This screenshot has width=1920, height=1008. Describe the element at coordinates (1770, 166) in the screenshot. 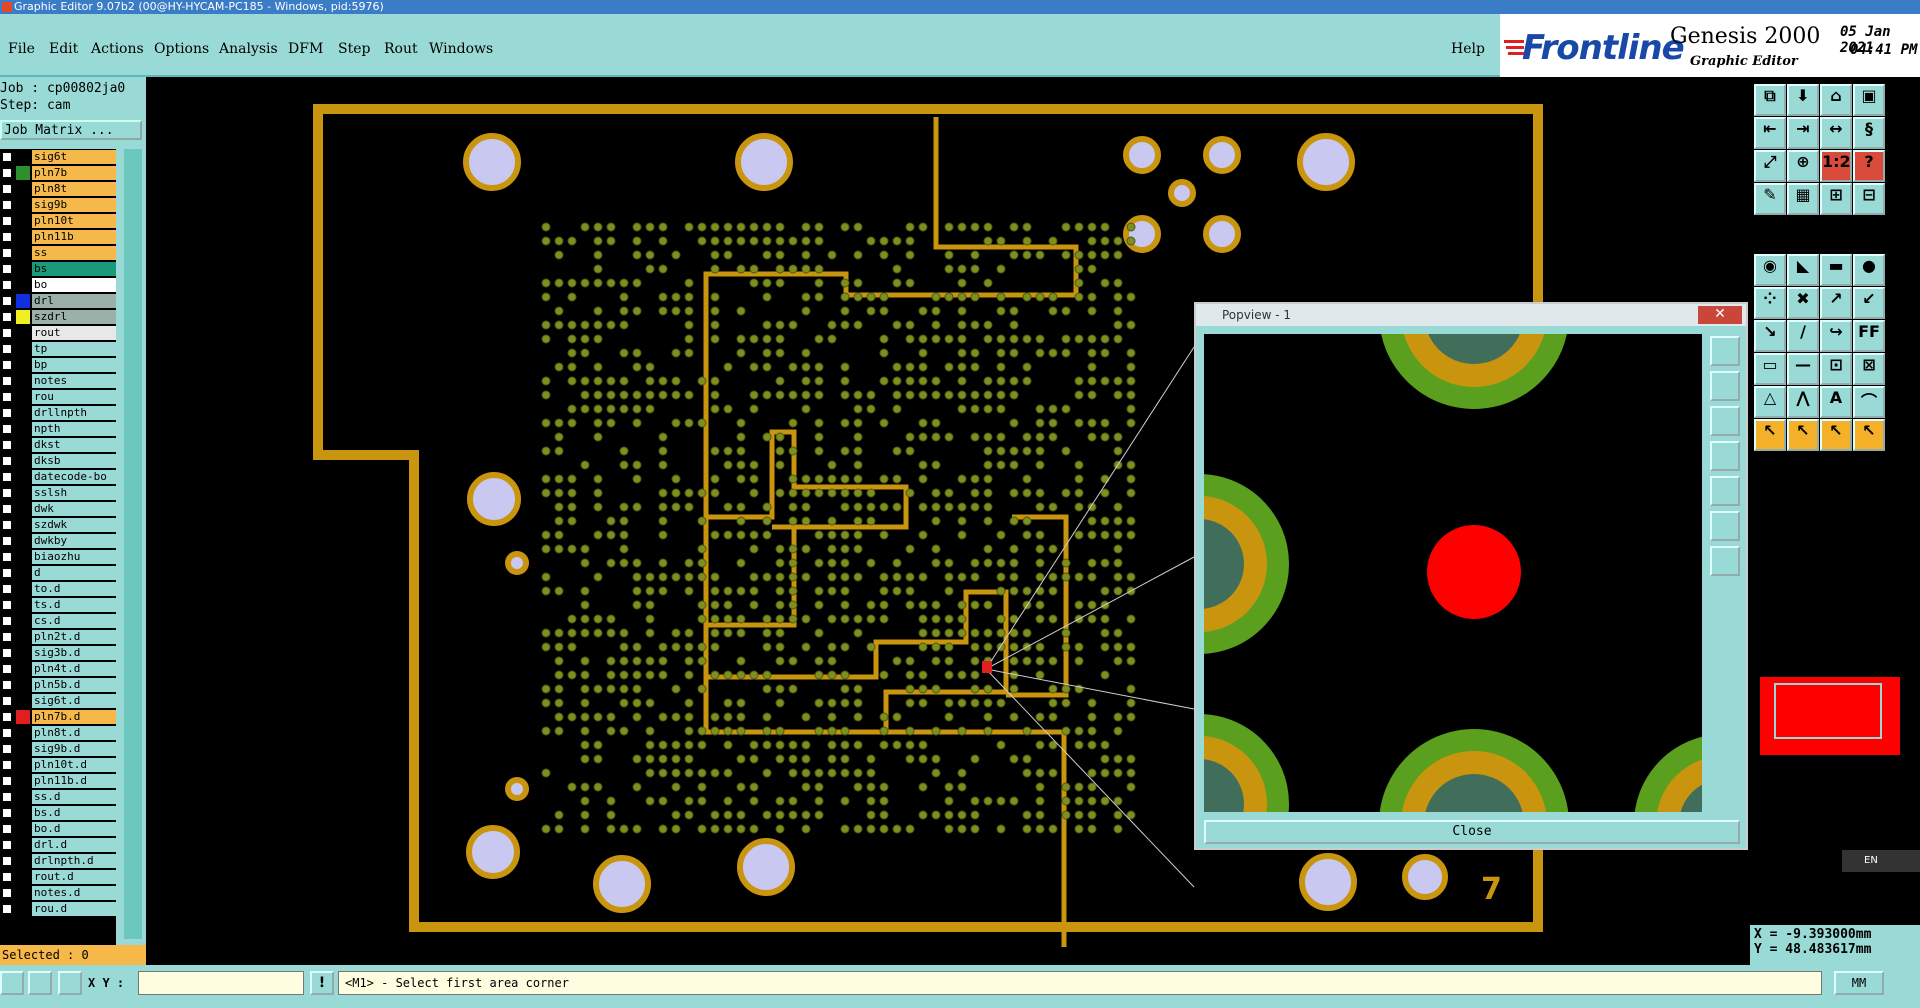

I see `tool-button: ⤢` at that location.